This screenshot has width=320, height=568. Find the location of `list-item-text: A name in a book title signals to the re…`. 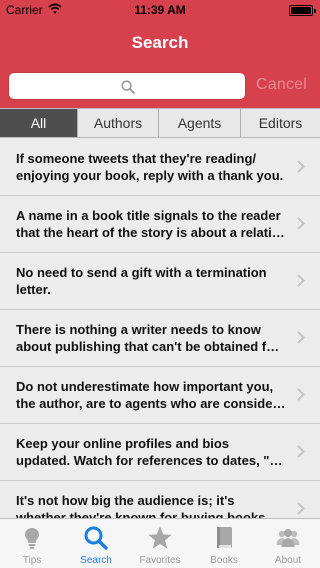

list-item-text: A name in a book title signals to the re… is located at coordinates (151, 224).